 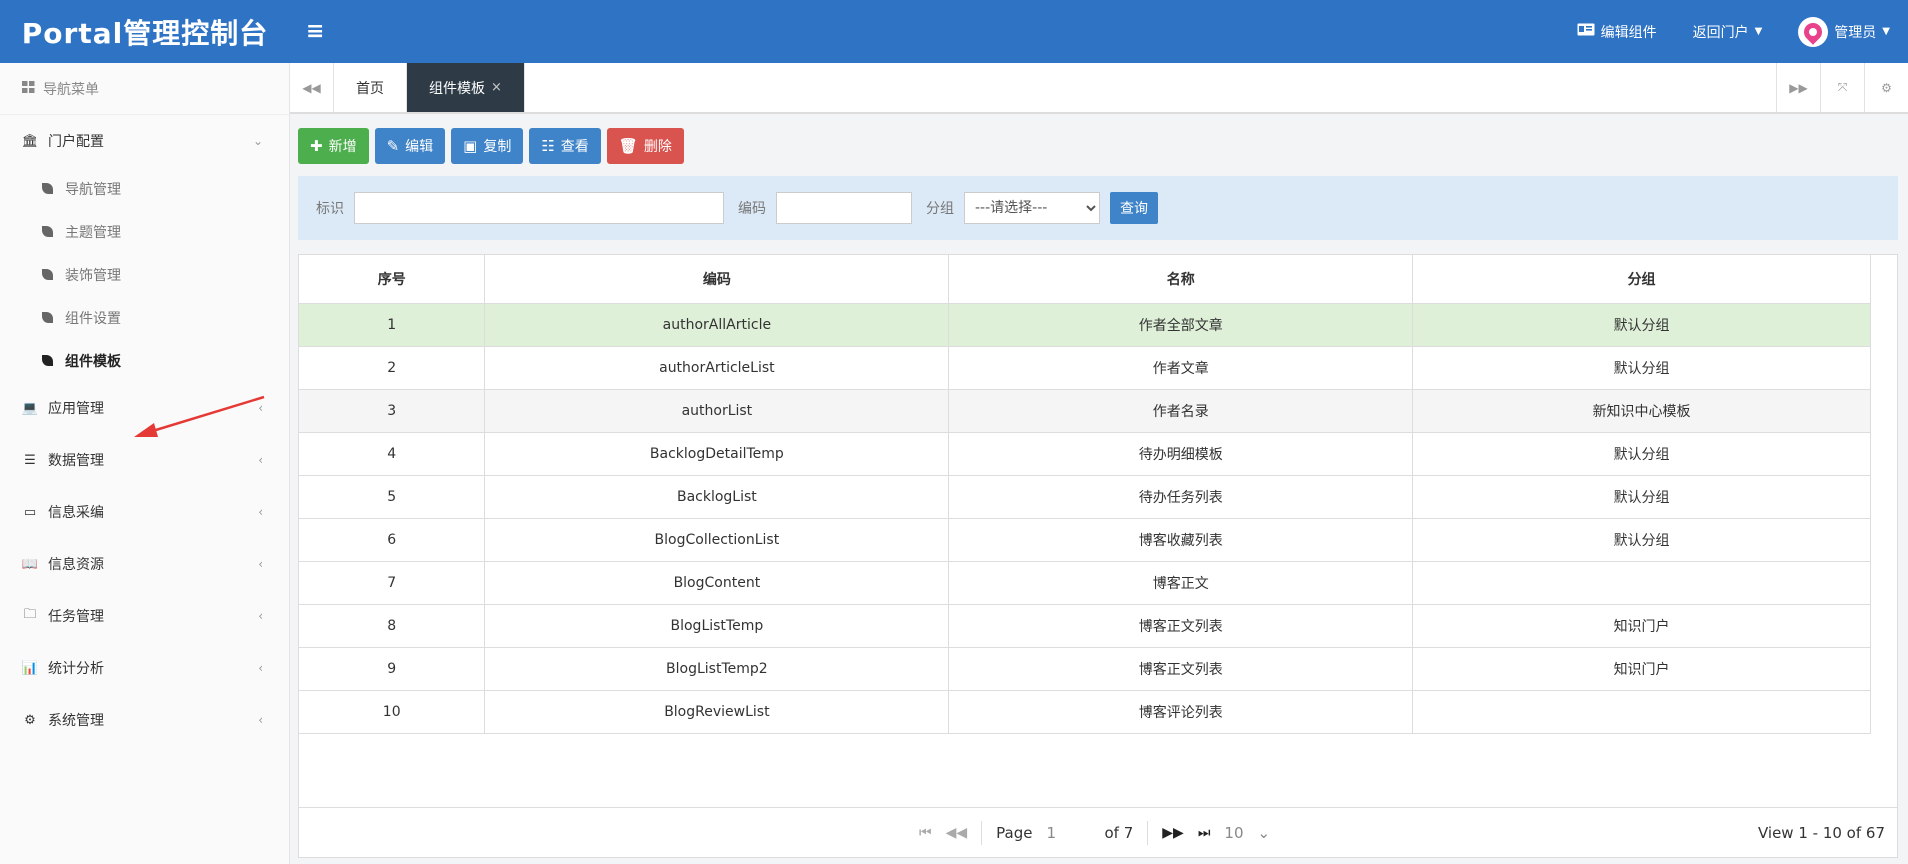 I want to click on page-total: of 7, so click(x=1119, y=832).